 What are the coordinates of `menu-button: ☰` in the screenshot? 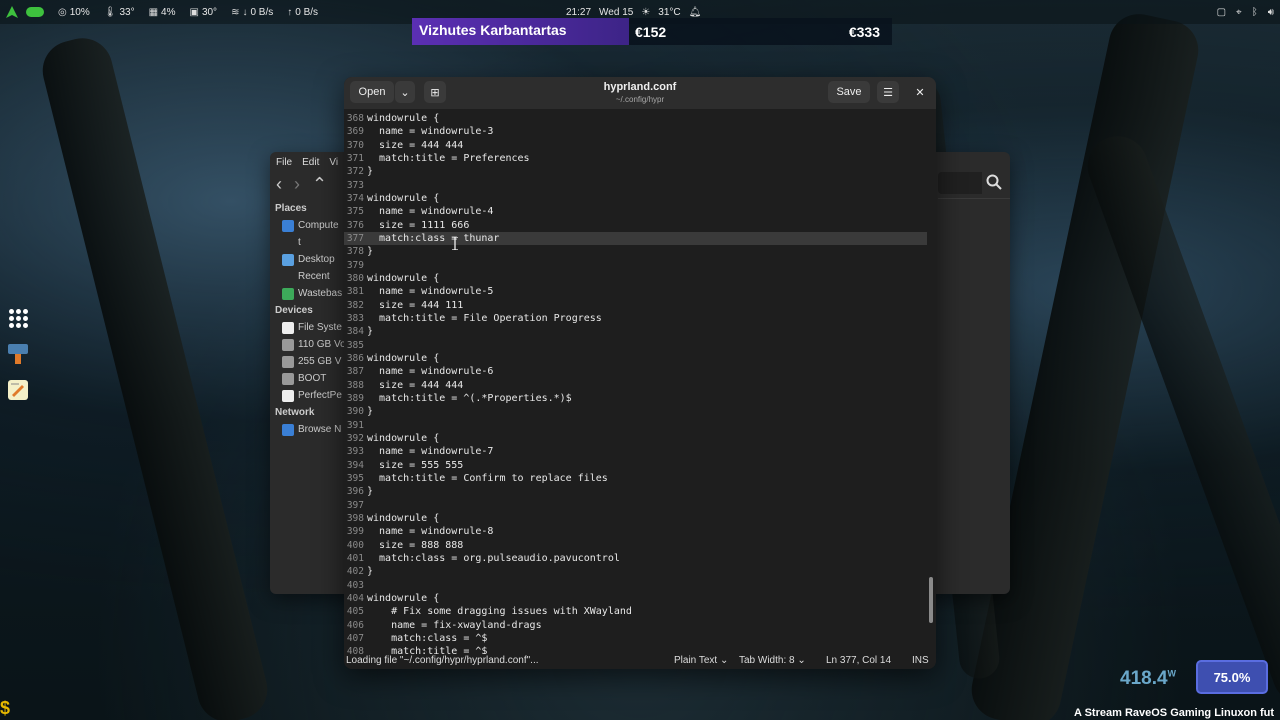 It's located at (888, 92).